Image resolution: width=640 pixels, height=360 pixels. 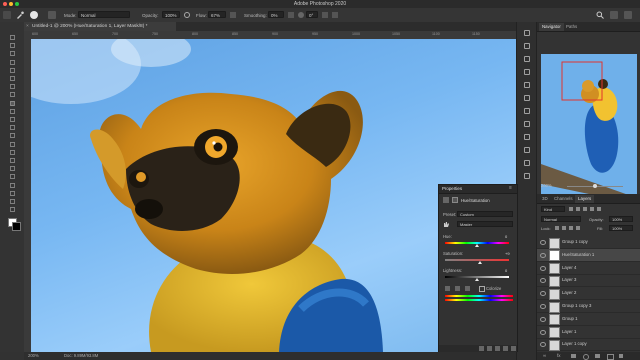 What do you see at coordinates (569, 268) in the screenshot?
I see `layer-name: Layer 4` at bounding box center [569, 268].